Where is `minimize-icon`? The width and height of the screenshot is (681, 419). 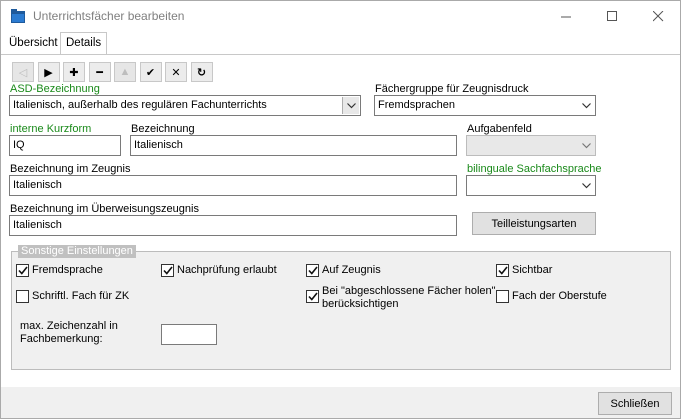 minimize-icon is located at coordinates (565, 17).